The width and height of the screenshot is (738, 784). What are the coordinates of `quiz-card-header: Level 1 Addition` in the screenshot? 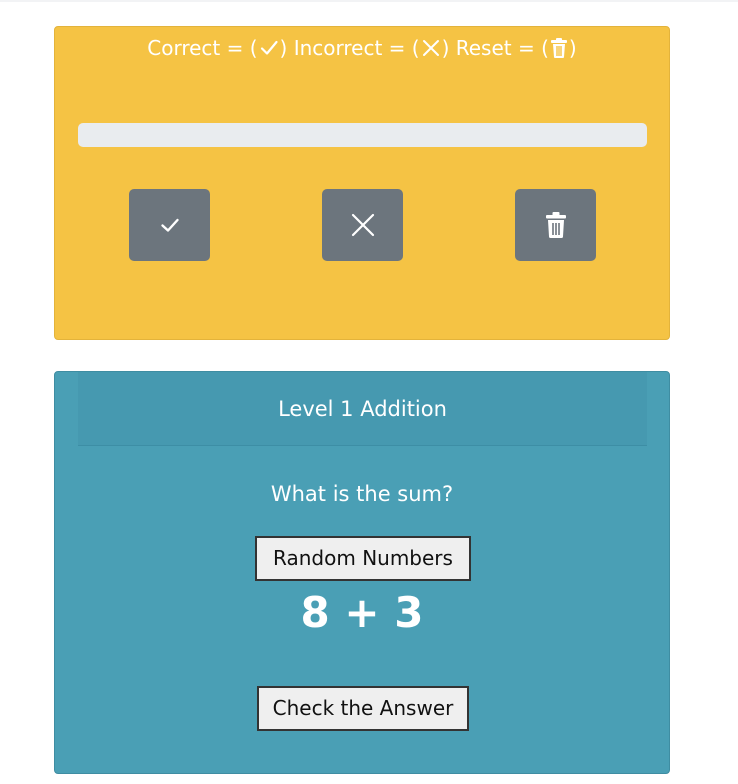 It's located at (362, 409).